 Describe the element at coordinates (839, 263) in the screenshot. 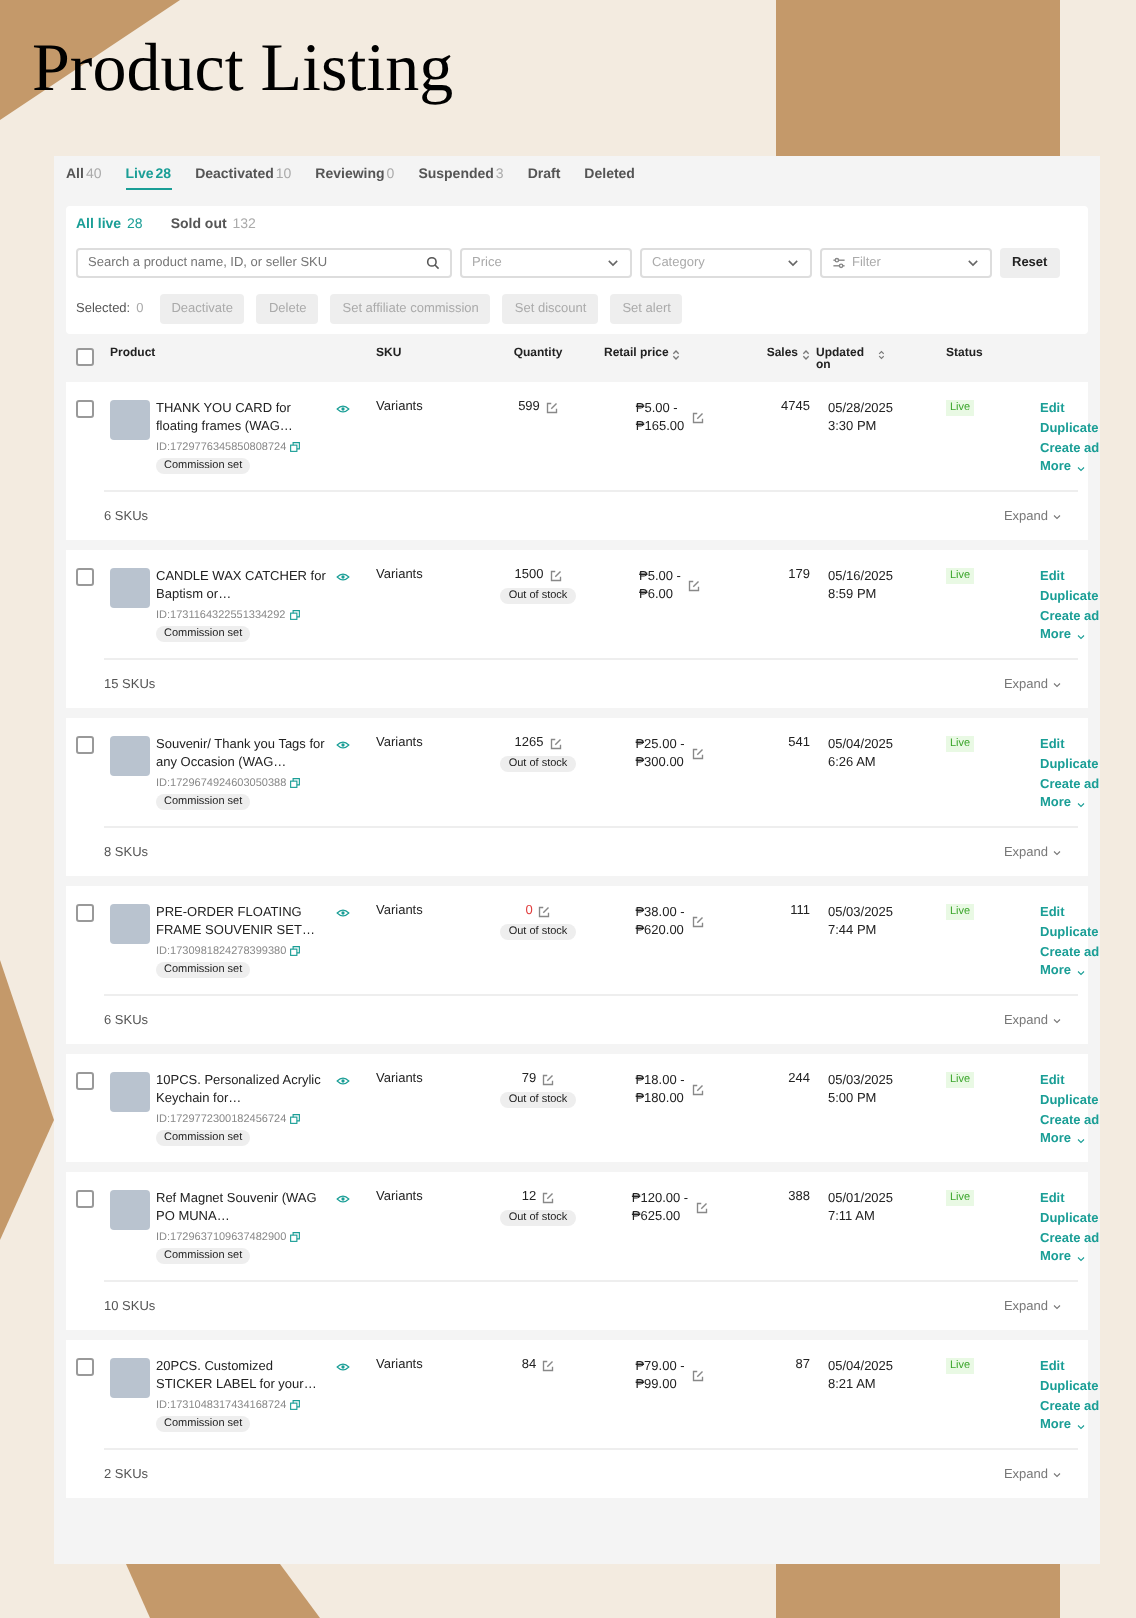

I see `sliders-icon` at that location.